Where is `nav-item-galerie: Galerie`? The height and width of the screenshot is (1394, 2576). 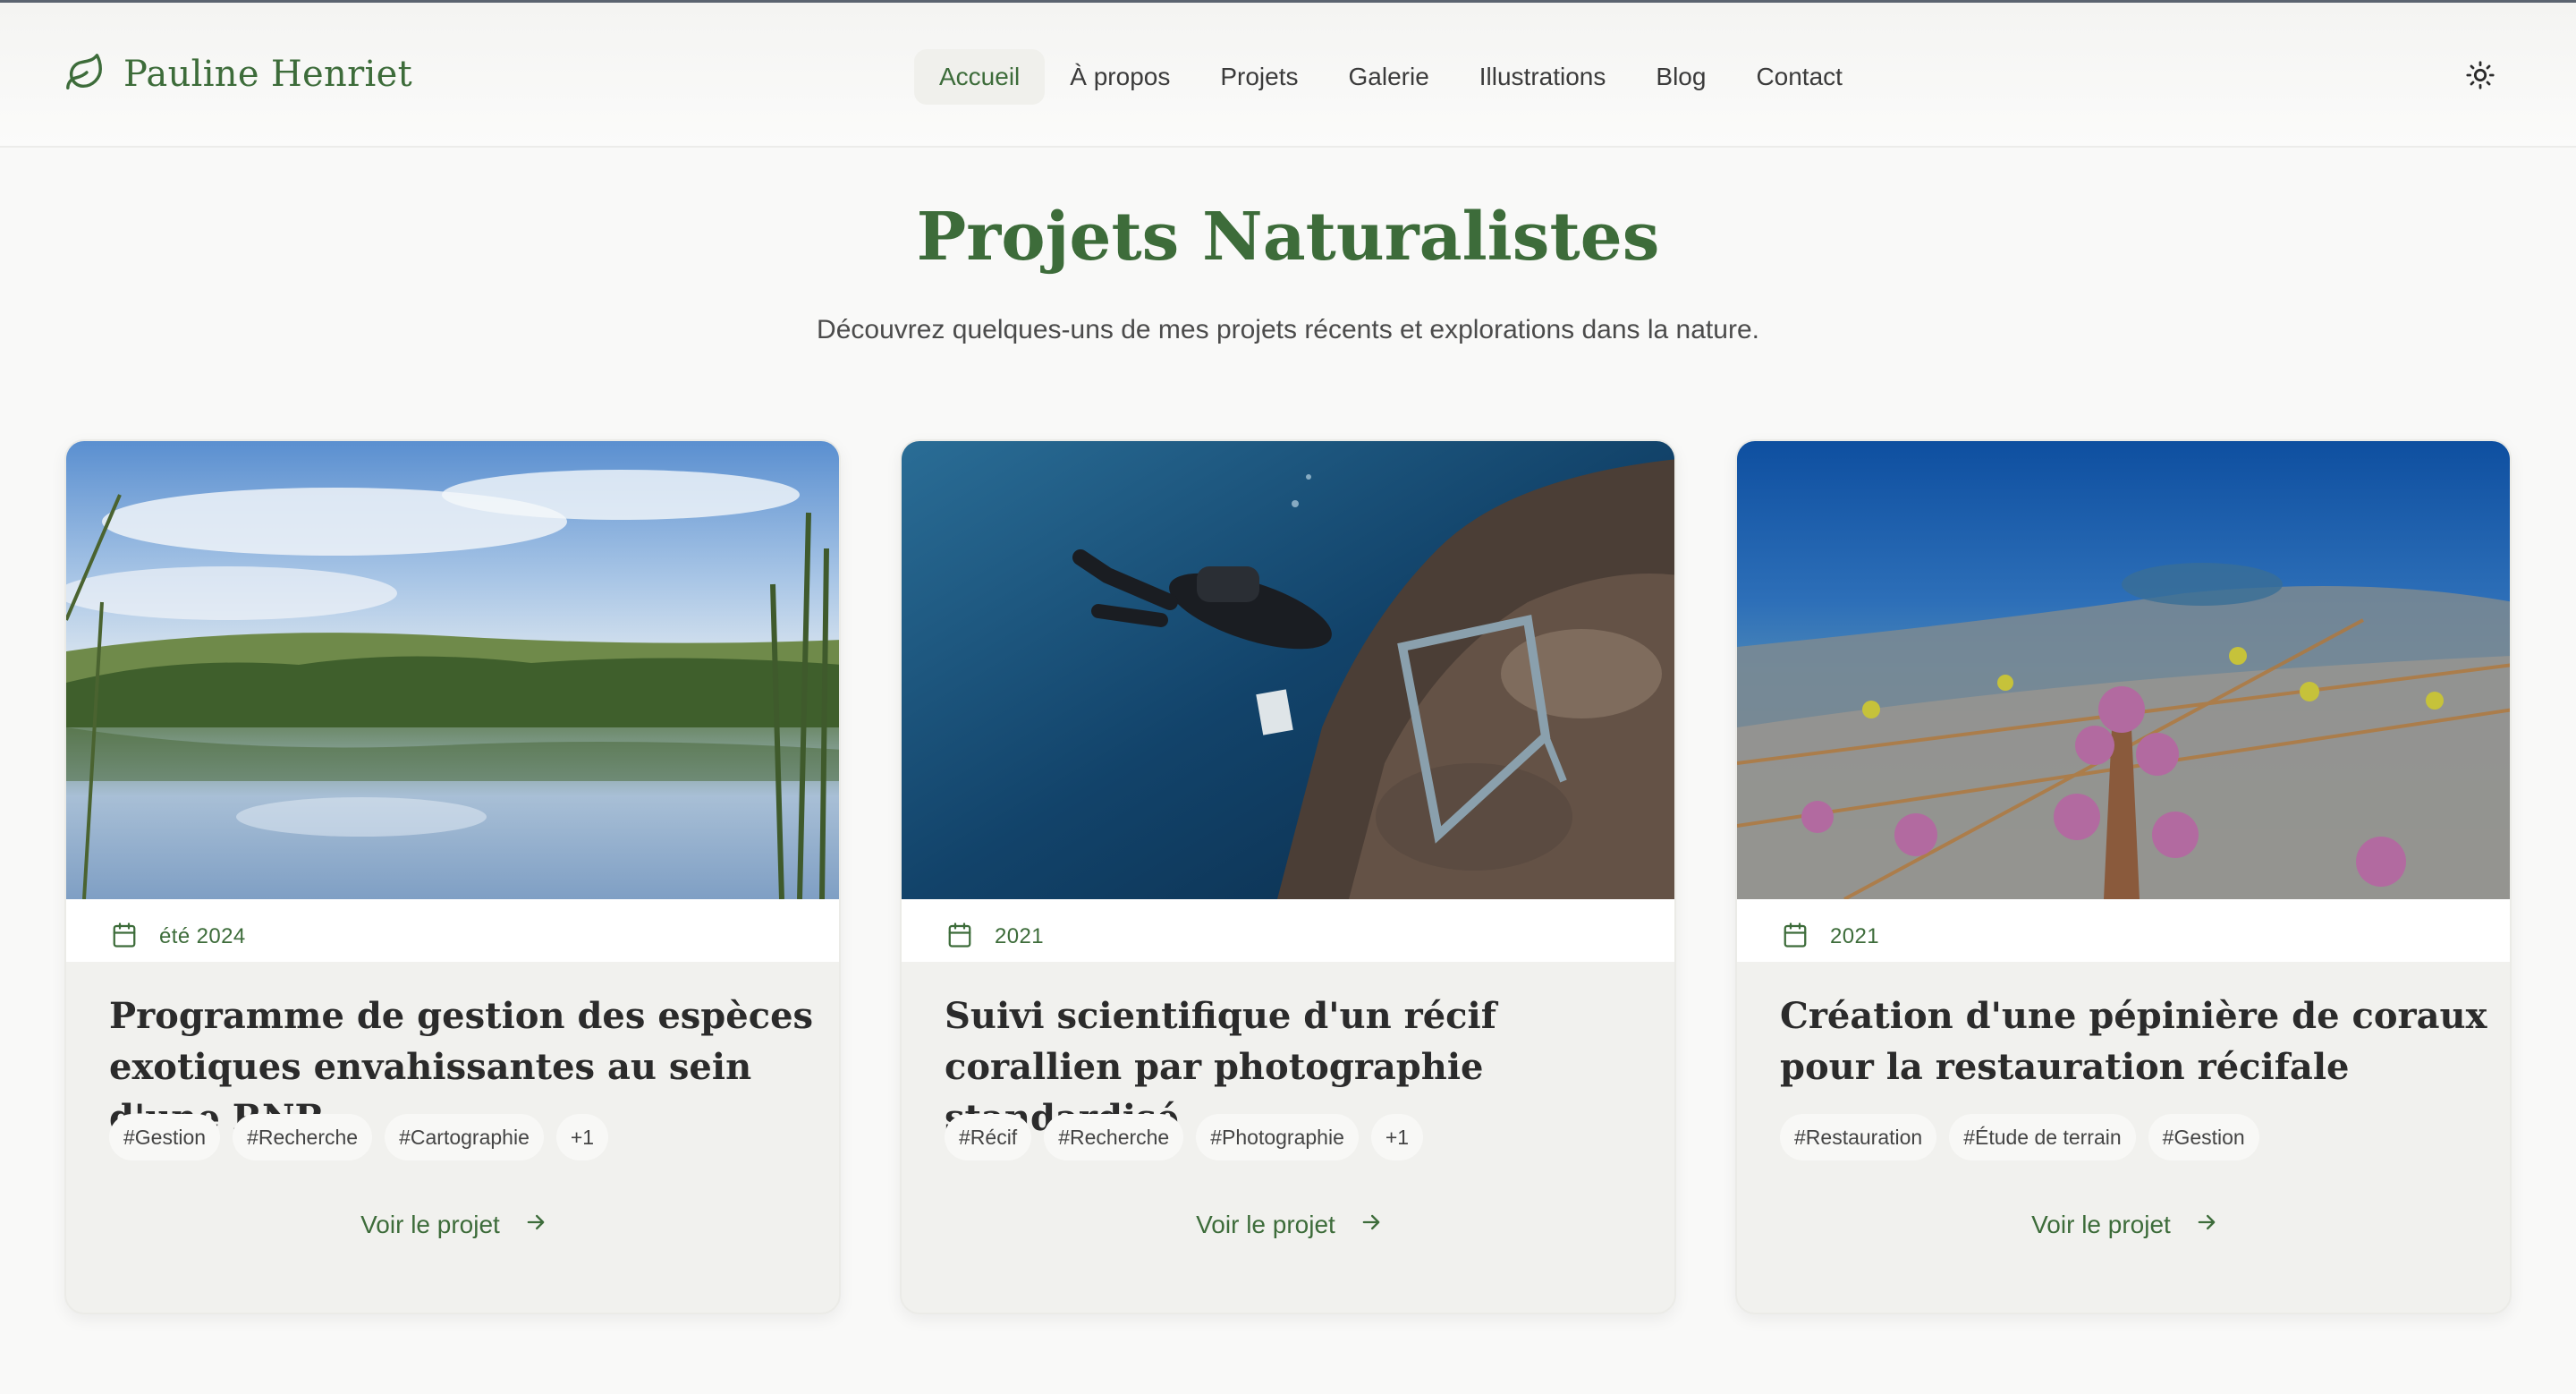
nav-item-galerie: Galerie is located at coordinates (1389, 77).